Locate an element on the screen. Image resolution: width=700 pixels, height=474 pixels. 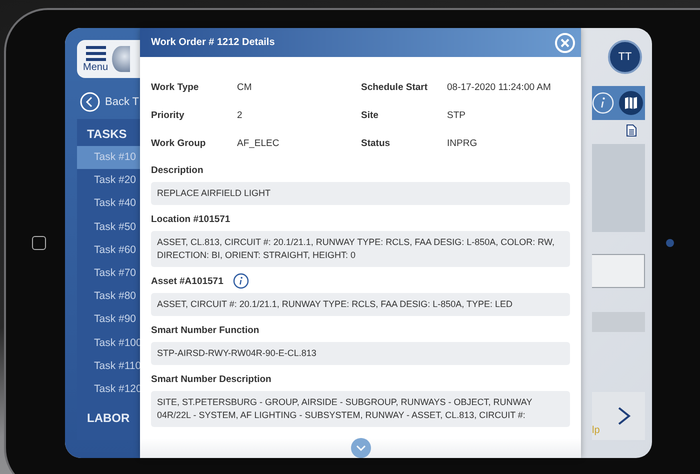
user-avatar: TT is located at coordinates (625, 57).